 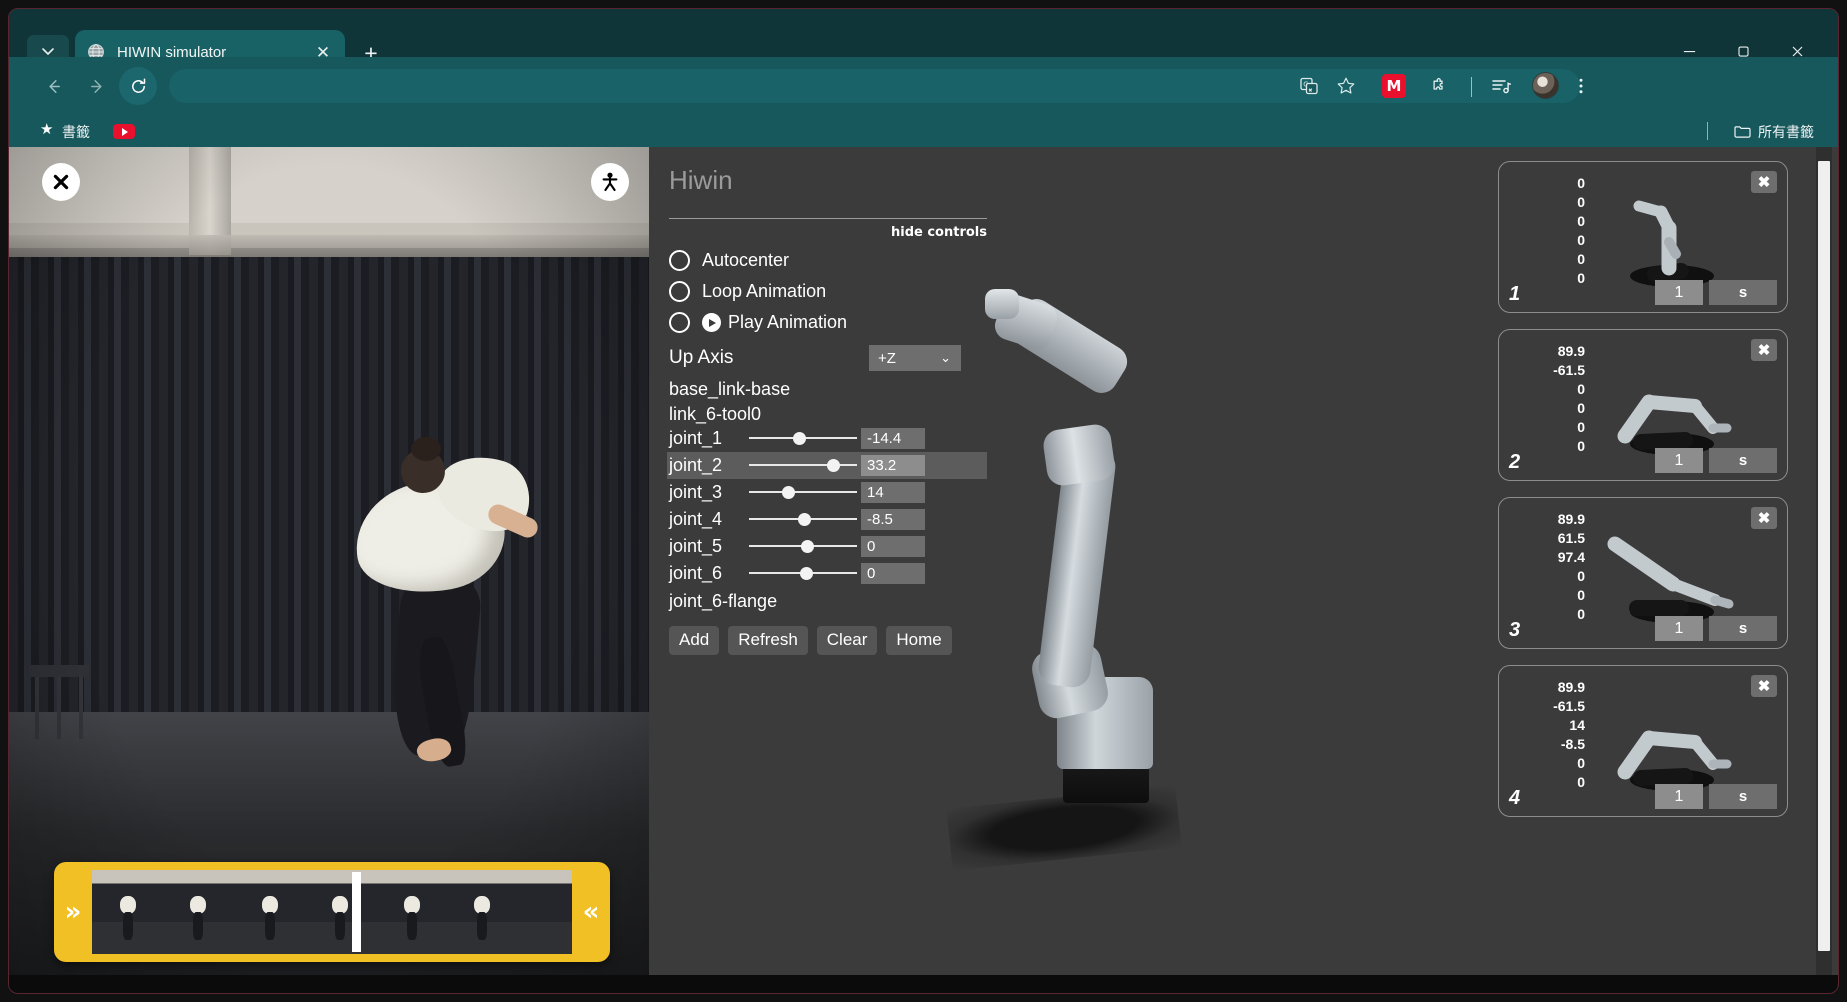 What do you see at coordinates (893, 546) in the screenshot?
I see `joint-value-joint-5: 0` at bounding box center [893, 546].